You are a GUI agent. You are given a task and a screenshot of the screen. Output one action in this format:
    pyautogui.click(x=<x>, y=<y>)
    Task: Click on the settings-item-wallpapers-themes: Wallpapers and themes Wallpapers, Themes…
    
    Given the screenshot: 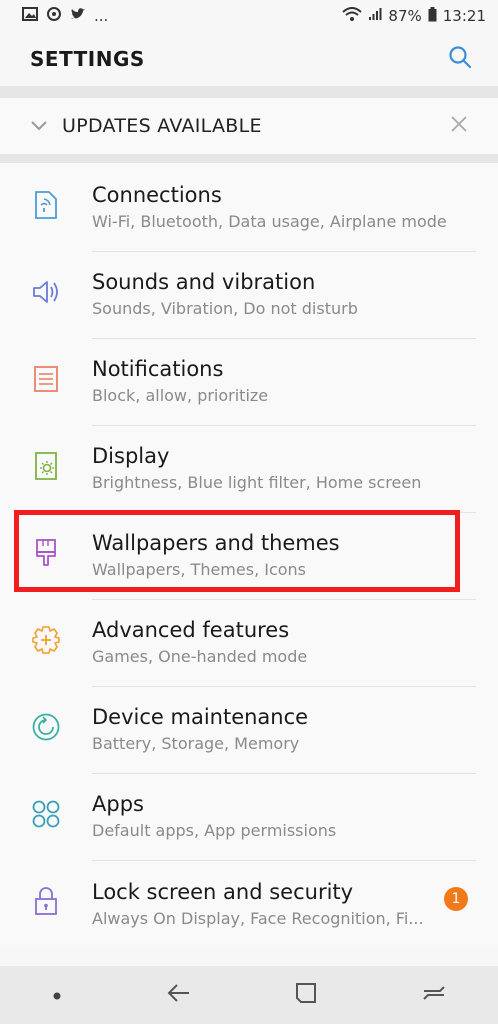 What is the action you would take?
    pyautogui.click(x=249, y=555)
    